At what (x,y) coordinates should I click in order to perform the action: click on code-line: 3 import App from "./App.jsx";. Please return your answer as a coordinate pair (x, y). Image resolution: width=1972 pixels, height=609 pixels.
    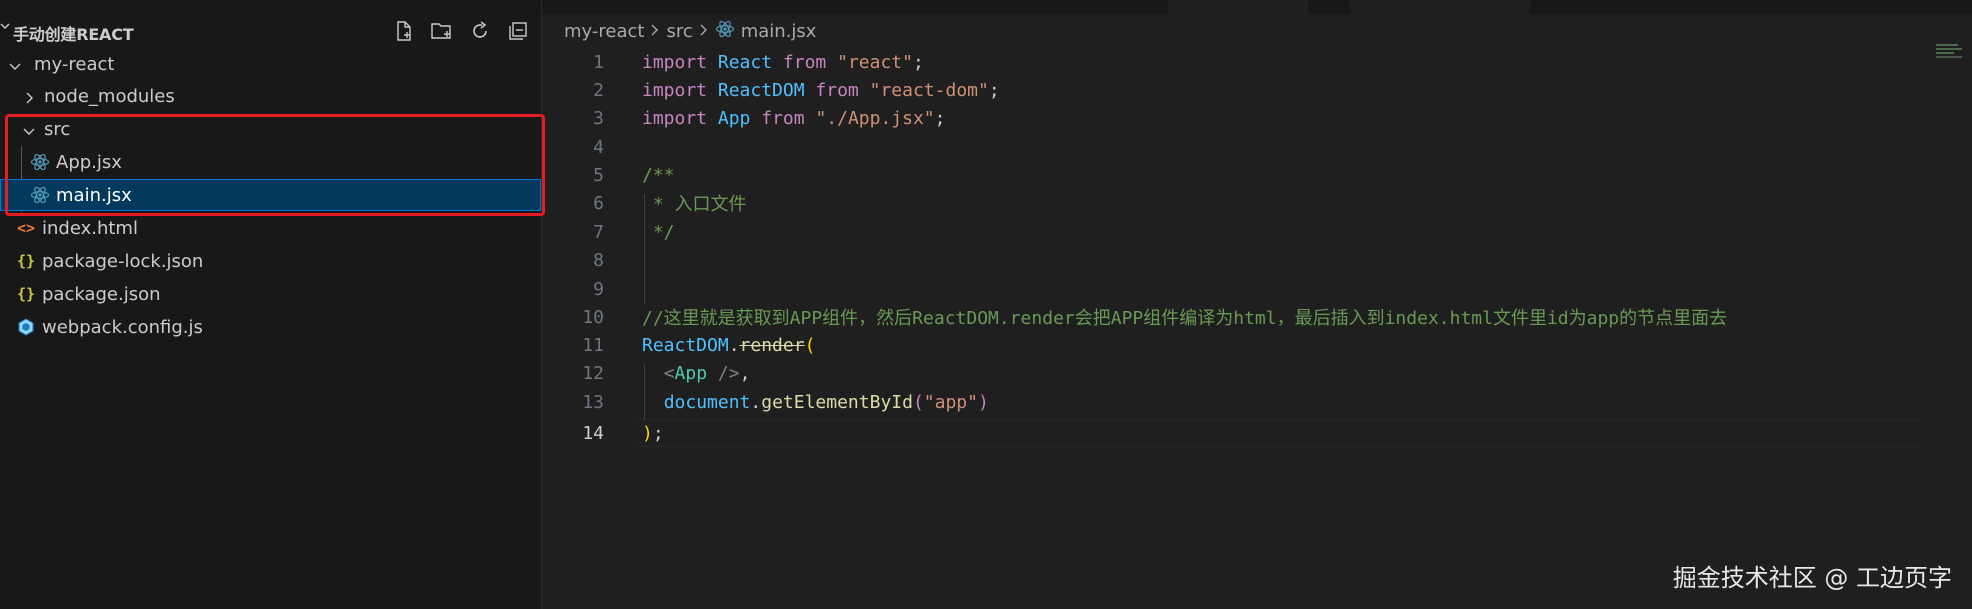
    Looking at the image, I should click on (1232, 118).